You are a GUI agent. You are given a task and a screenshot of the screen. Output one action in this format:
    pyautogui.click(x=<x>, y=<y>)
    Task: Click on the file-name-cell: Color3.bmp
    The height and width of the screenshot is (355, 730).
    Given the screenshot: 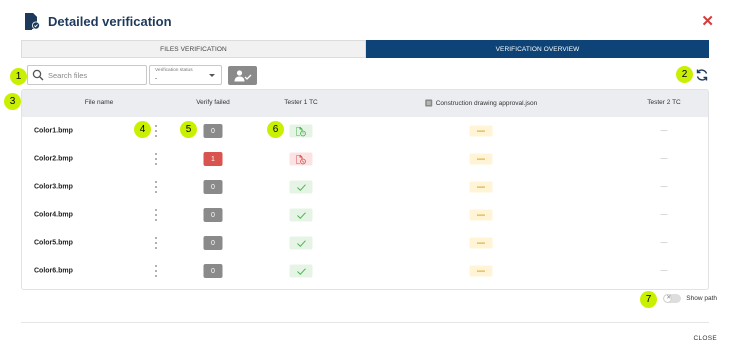 What is the action you would take?
    pyautogui.click(x=53, y=187)
    